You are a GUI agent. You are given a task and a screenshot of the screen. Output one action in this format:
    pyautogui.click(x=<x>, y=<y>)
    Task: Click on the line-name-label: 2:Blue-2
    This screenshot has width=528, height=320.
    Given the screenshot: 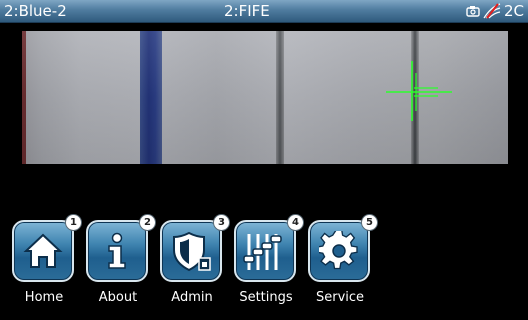 What is the action you would take?
    pyautogui.click(x=35, y=11)
    